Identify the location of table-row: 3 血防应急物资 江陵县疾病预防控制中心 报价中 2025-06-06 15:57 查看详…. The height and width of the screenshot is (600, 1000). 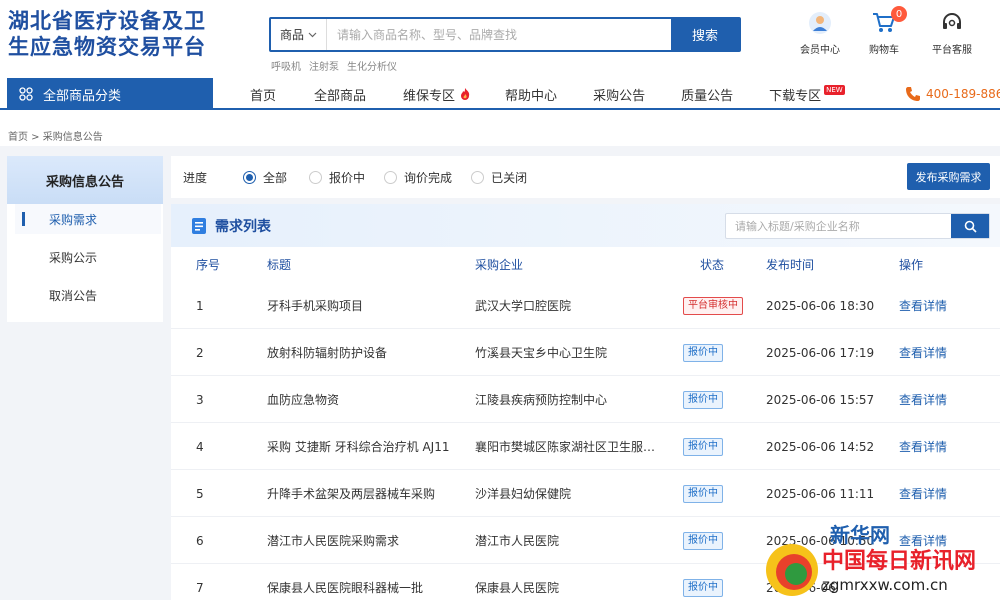
(585, 399).